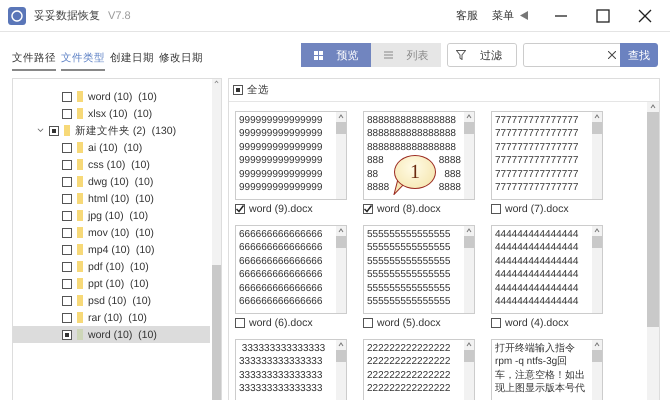 The image size is (670, 400). Describe the element at coordinates (83, 55) in the screenshot. I see `filter-tab: 文件类型` at that location.